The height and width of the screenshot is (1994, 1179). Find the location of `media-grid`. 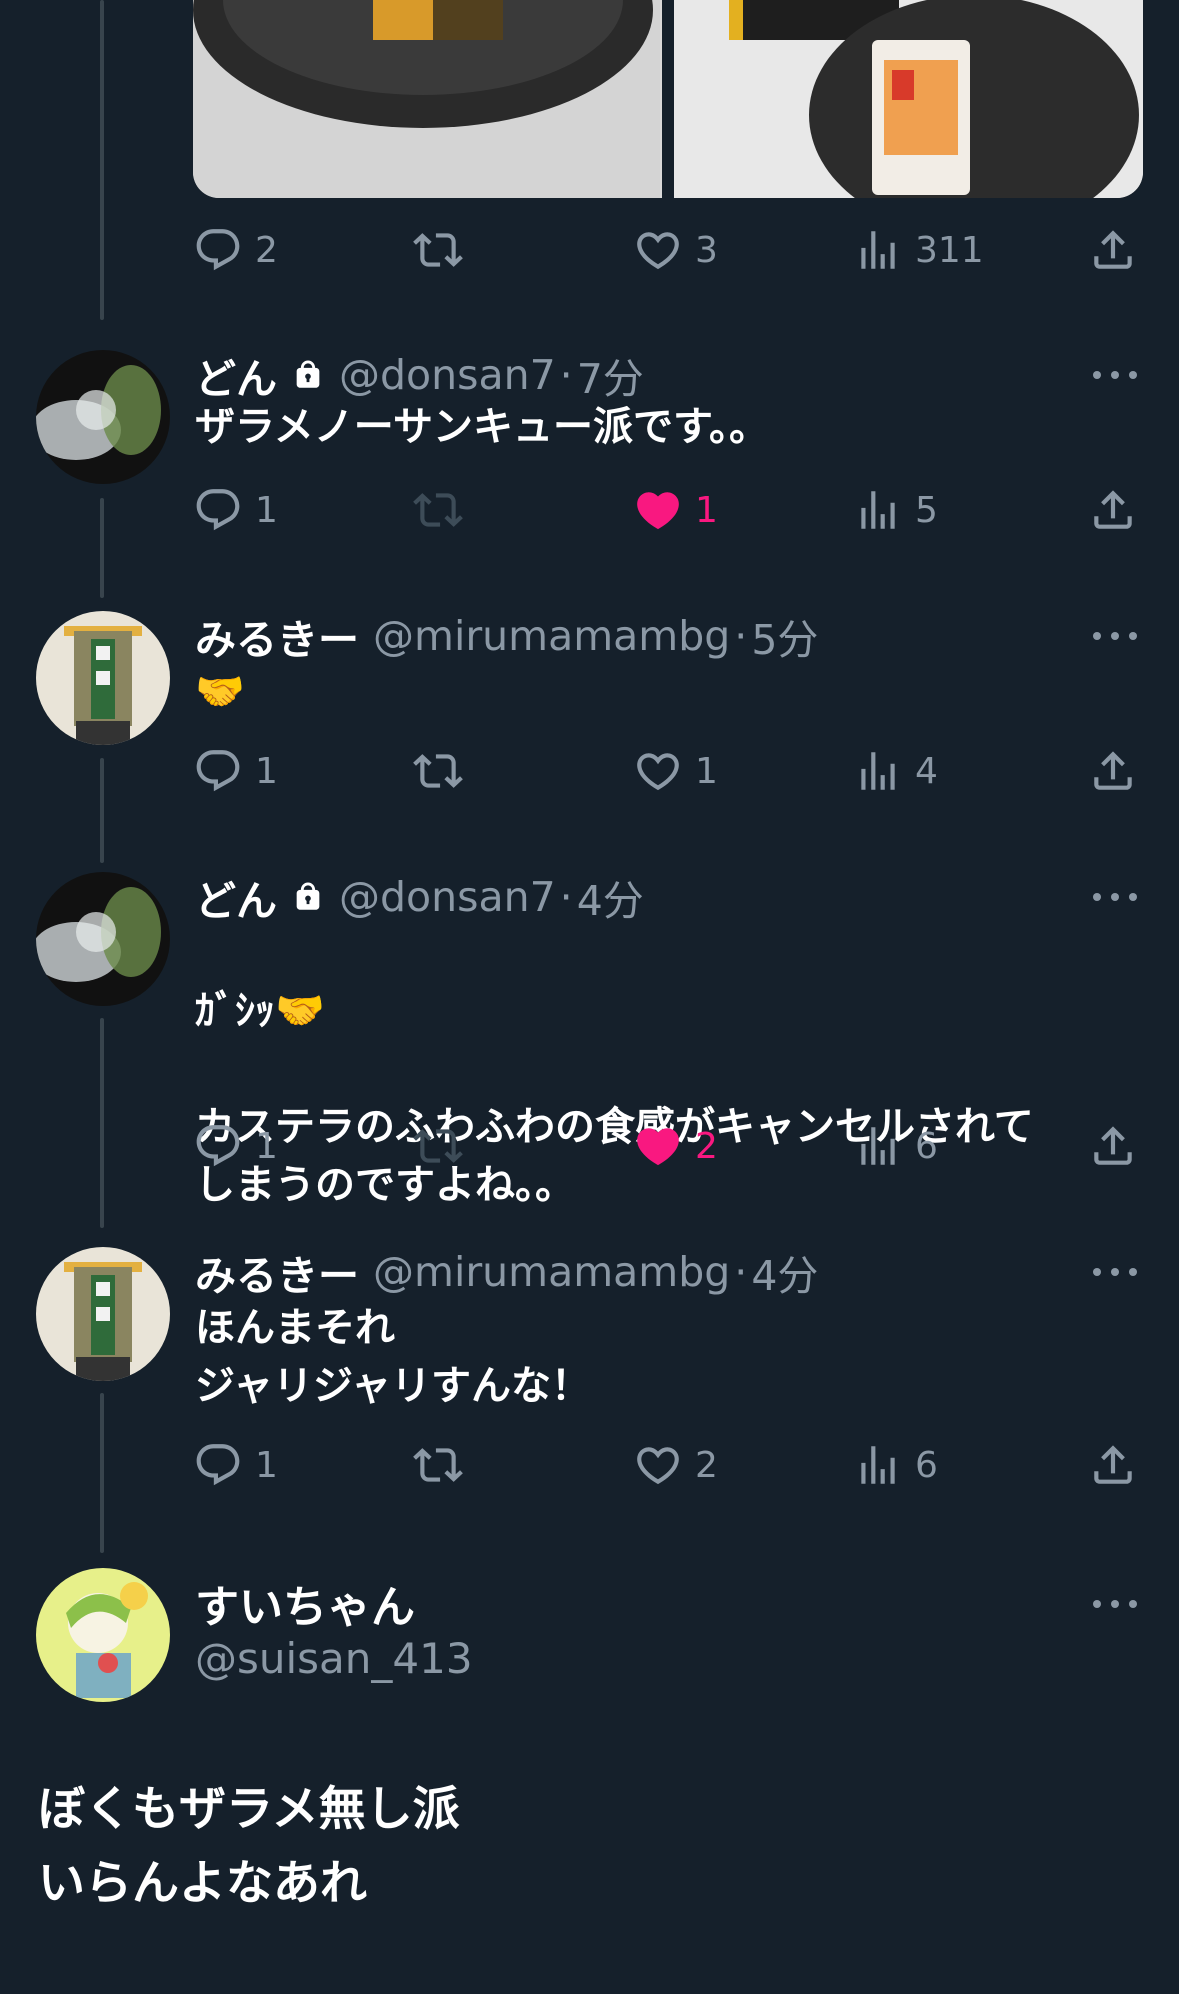

media-grid is located at coordinates (668, 99).